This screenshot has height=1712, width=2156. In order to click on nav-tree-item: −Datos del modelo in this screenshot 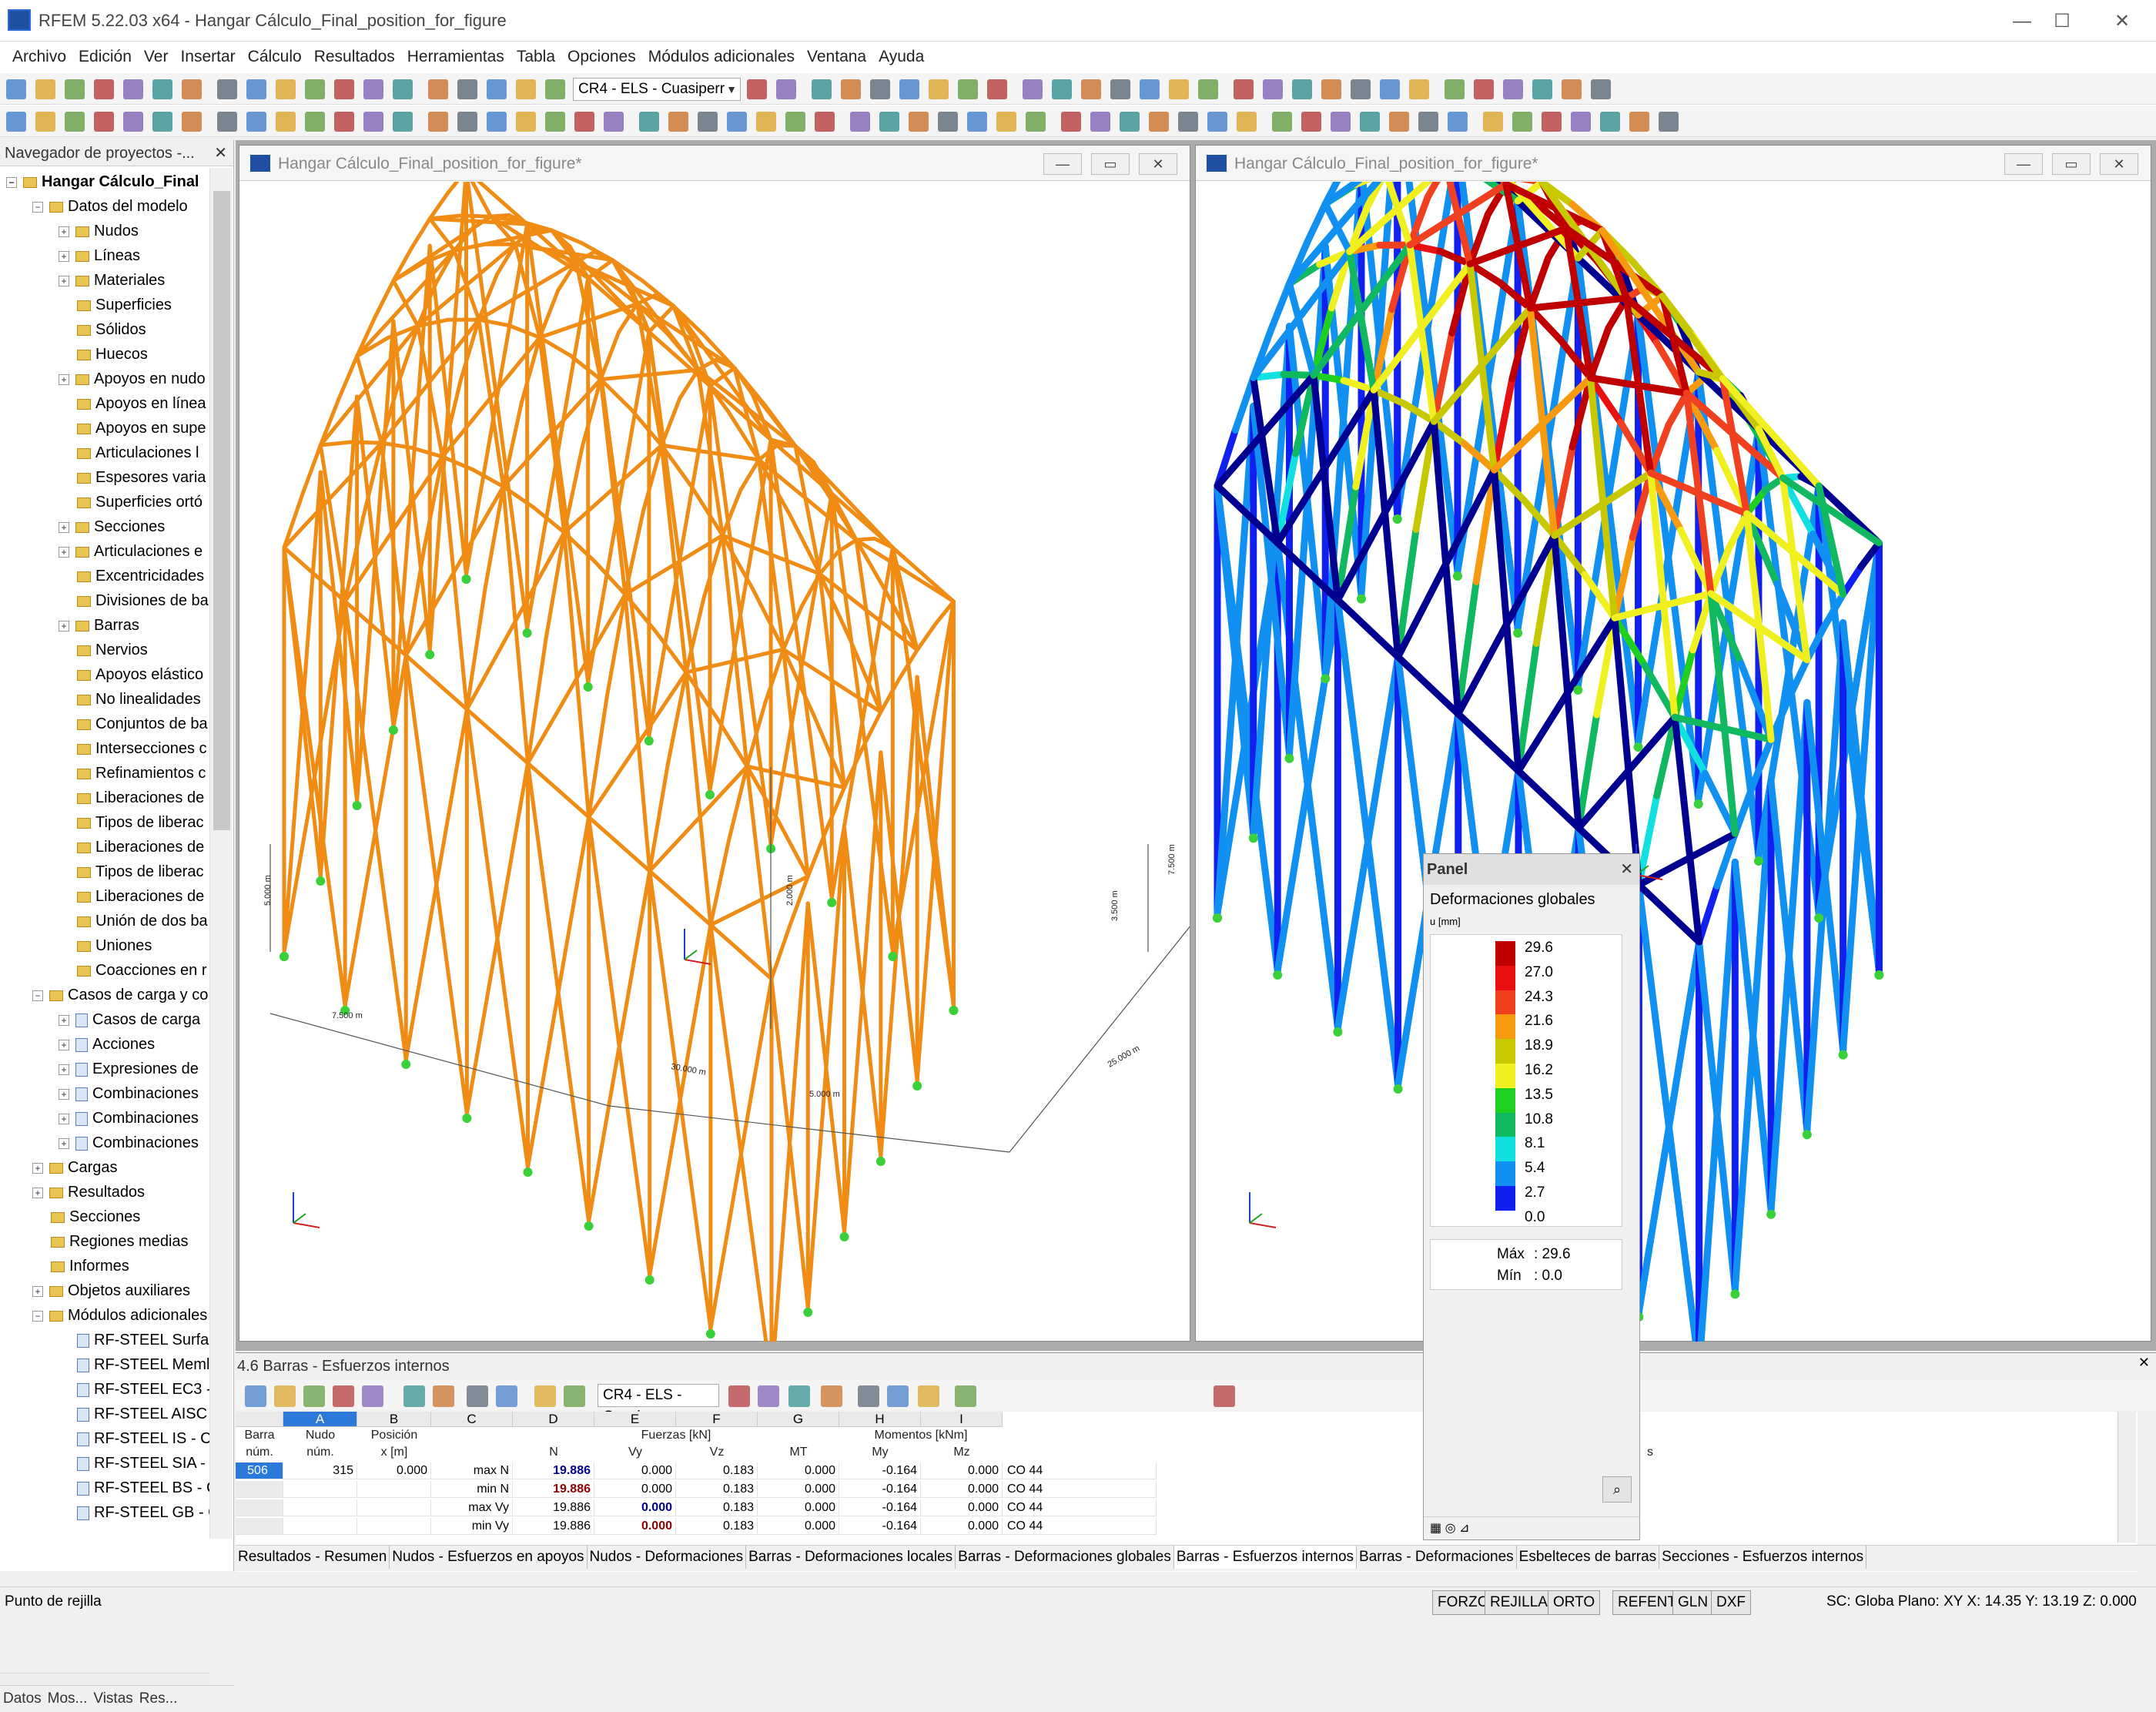, I will do `click(110, 207)`.